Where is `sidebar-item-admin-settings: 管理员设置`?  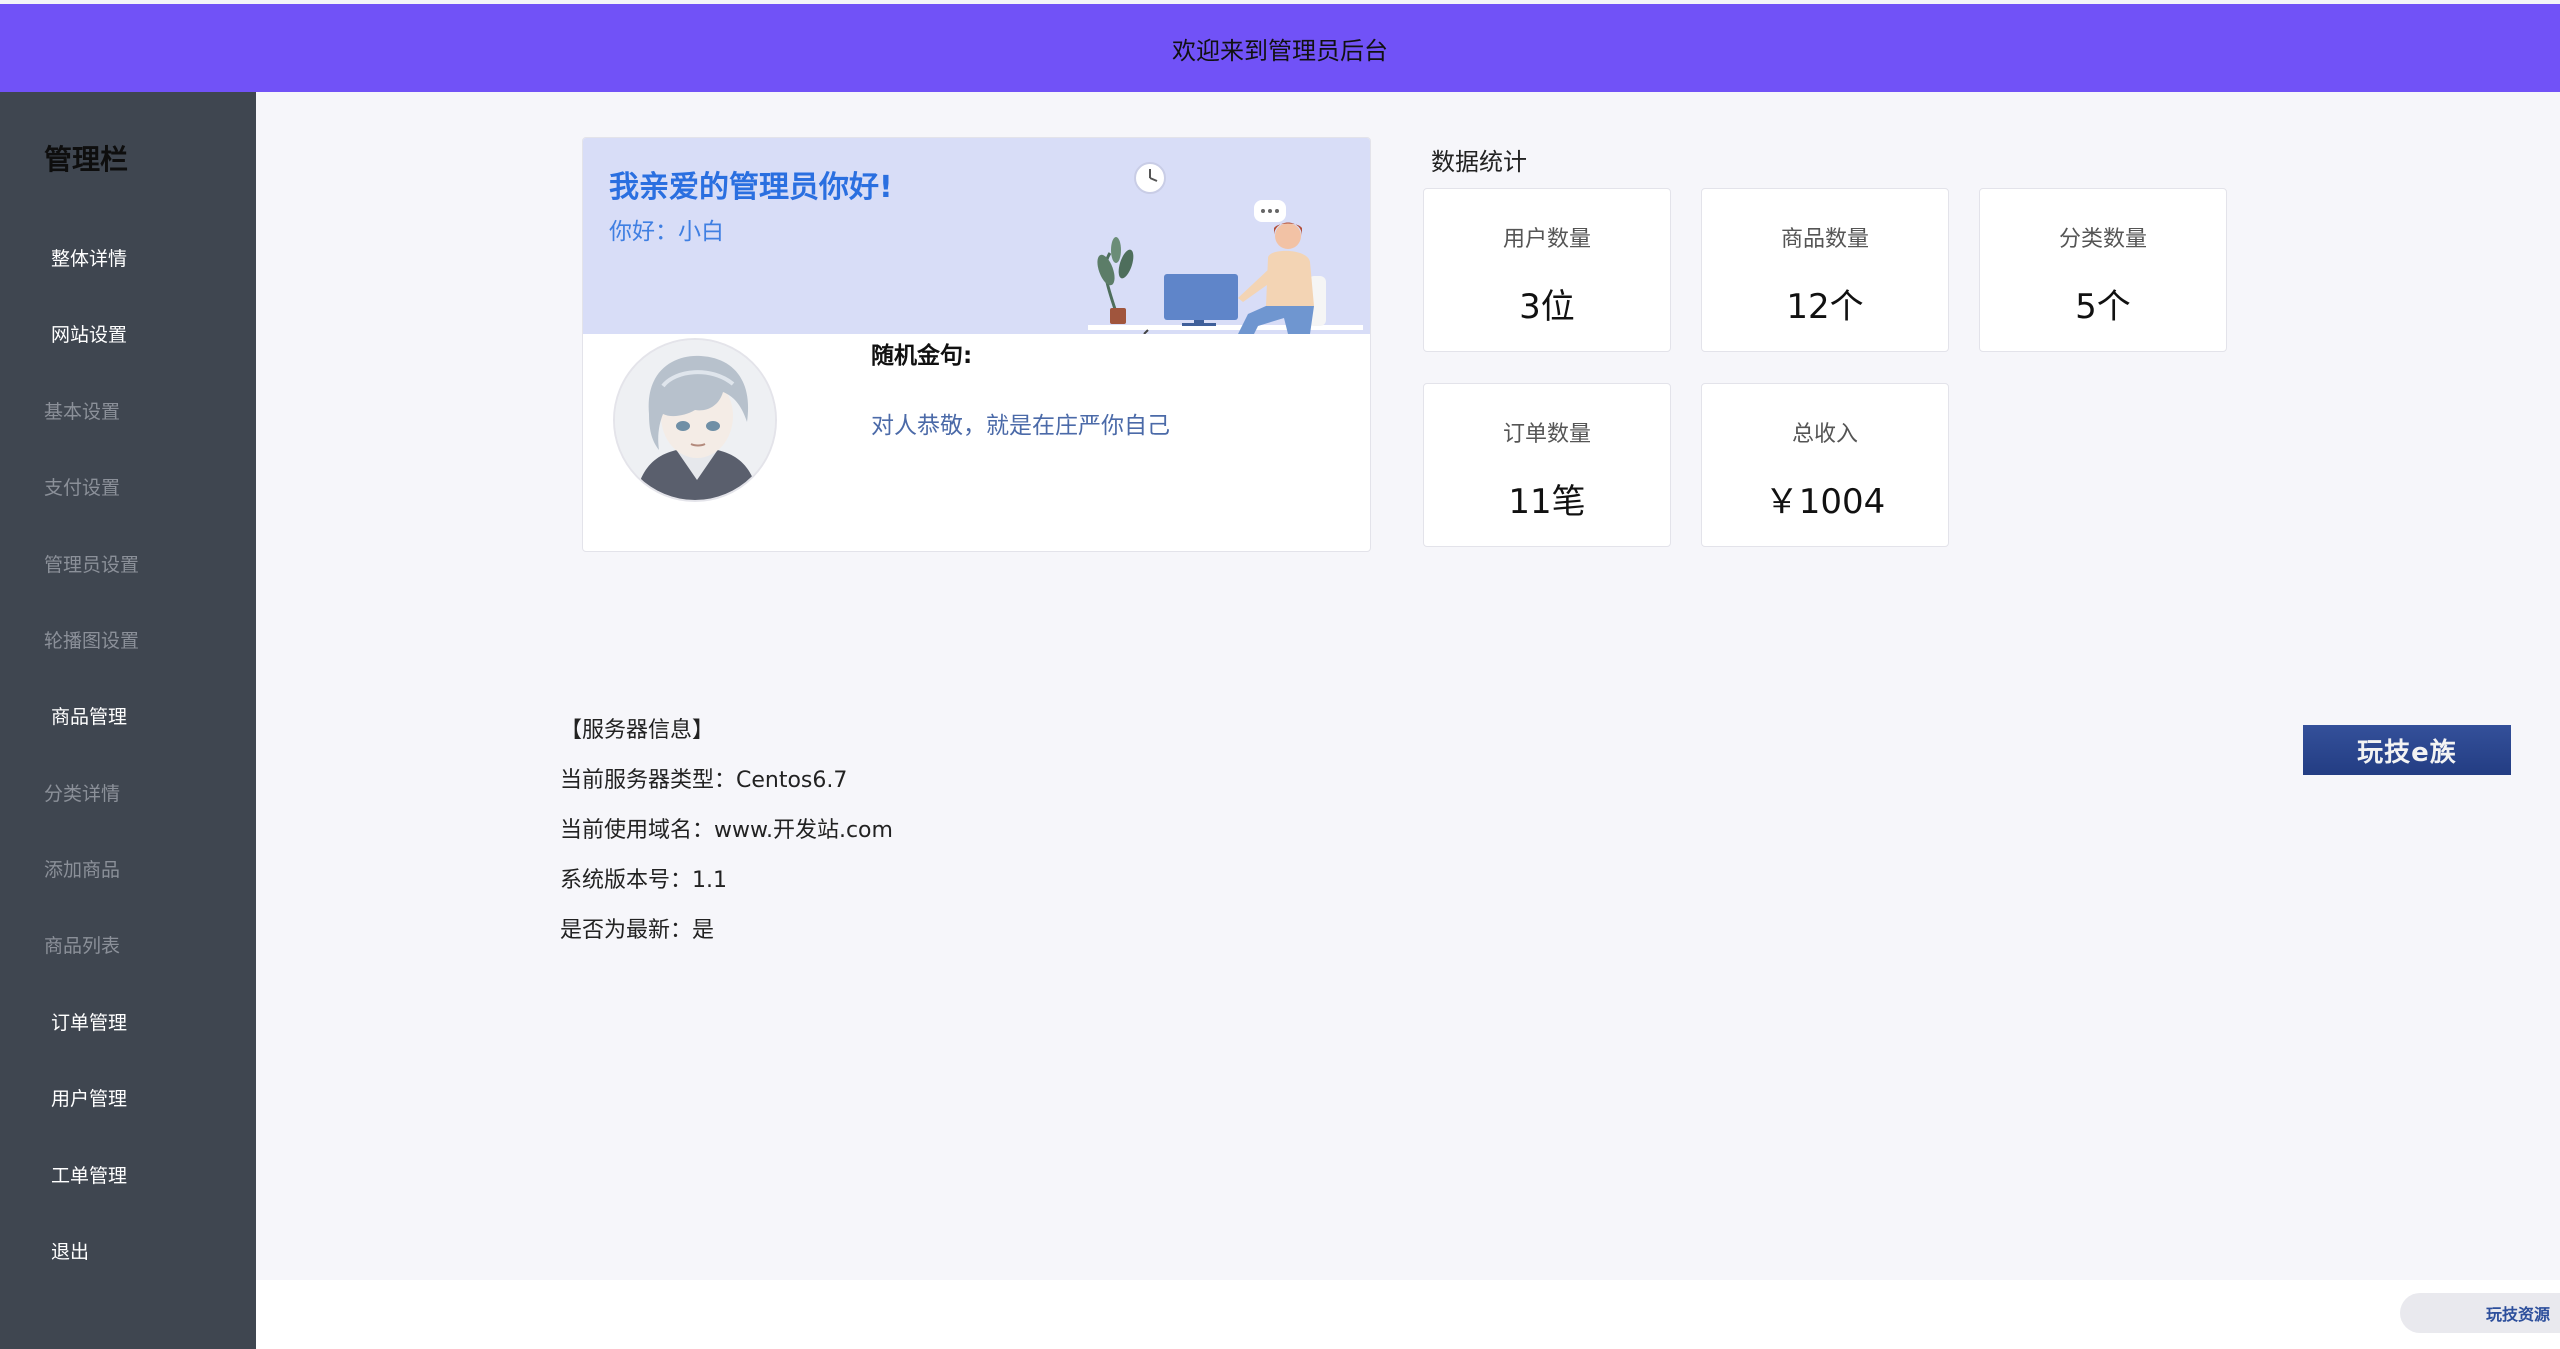 sidebar-item-admin-settings: 管理员设置 is located at coordinates (91, 563).